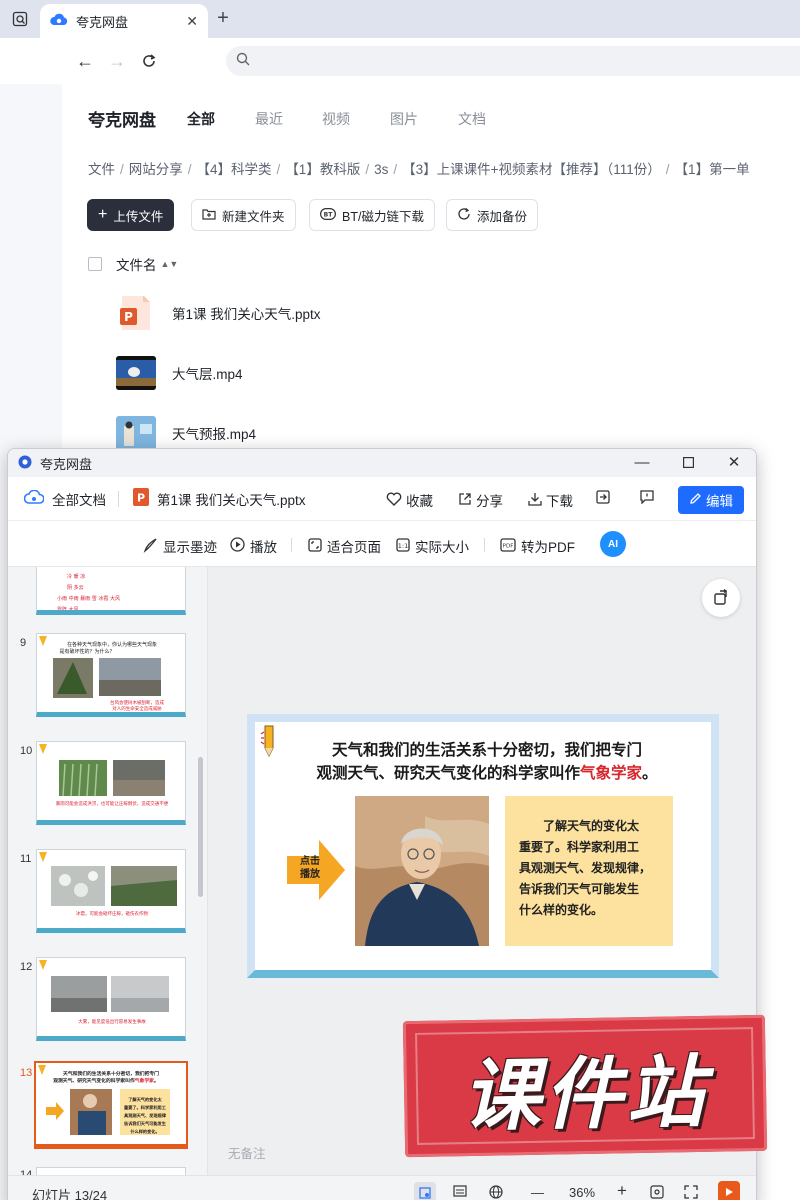 The width and height of the screenshot is (800, 1200). I want to click on tab-docs: 文档, so click(472, 119).